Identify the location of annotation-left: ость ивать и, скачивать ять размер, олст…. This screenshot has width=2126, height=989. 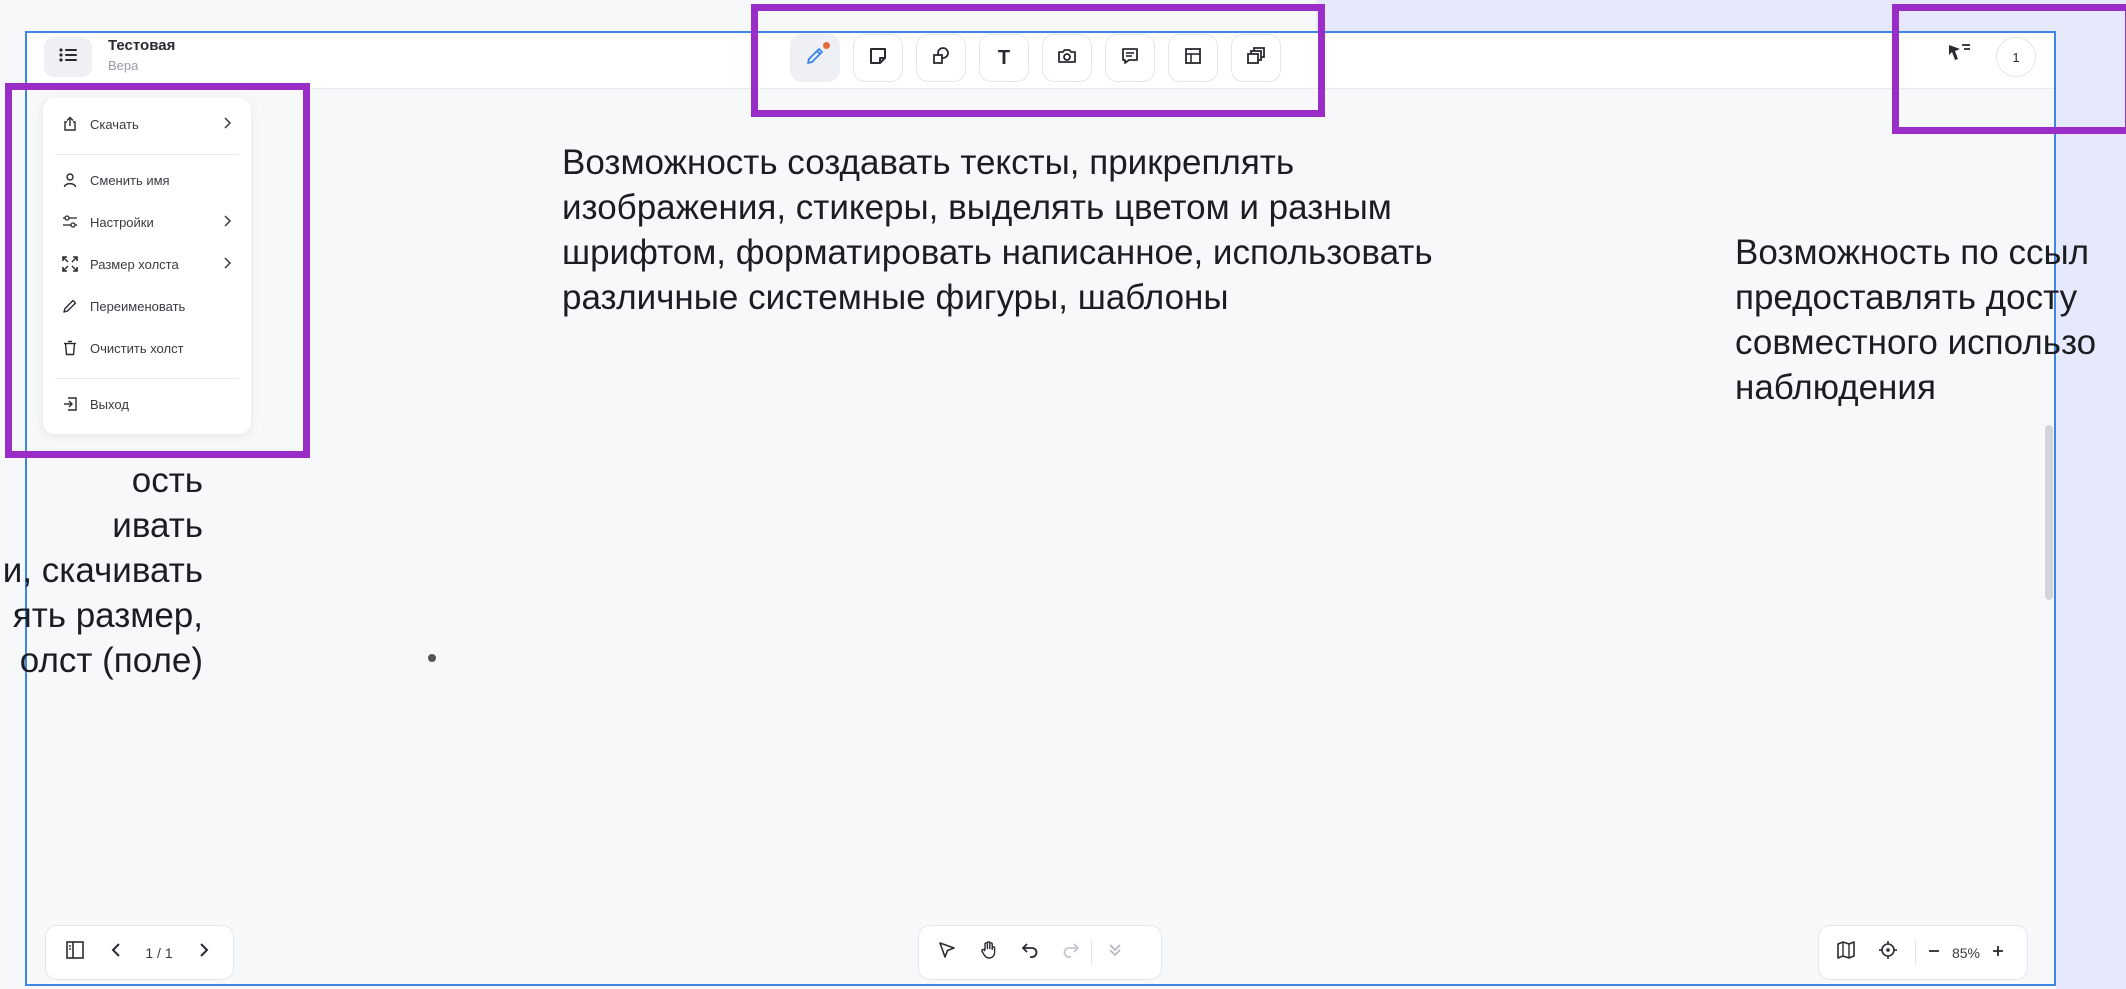
(103, 570).